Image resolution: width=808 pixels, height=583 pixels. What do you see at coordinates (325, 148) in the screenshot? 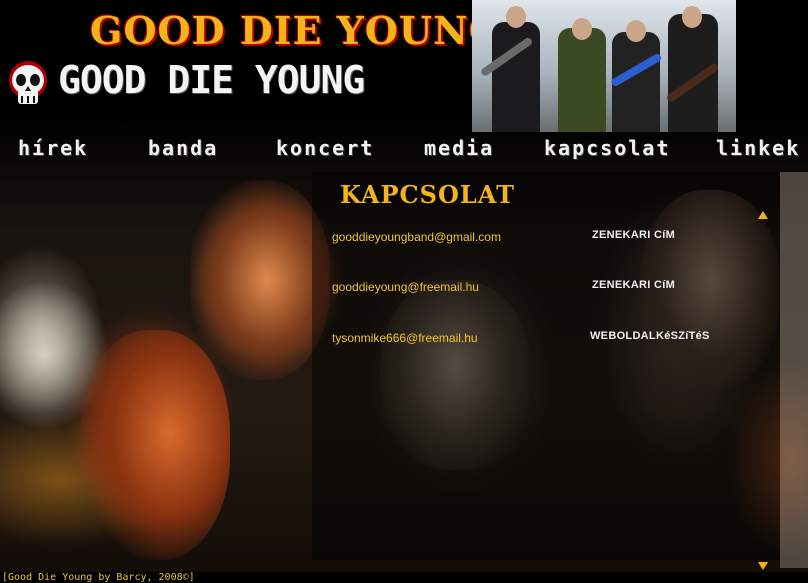
I see `nav-item-koncert: koncert` at bounding box center [325, 148].